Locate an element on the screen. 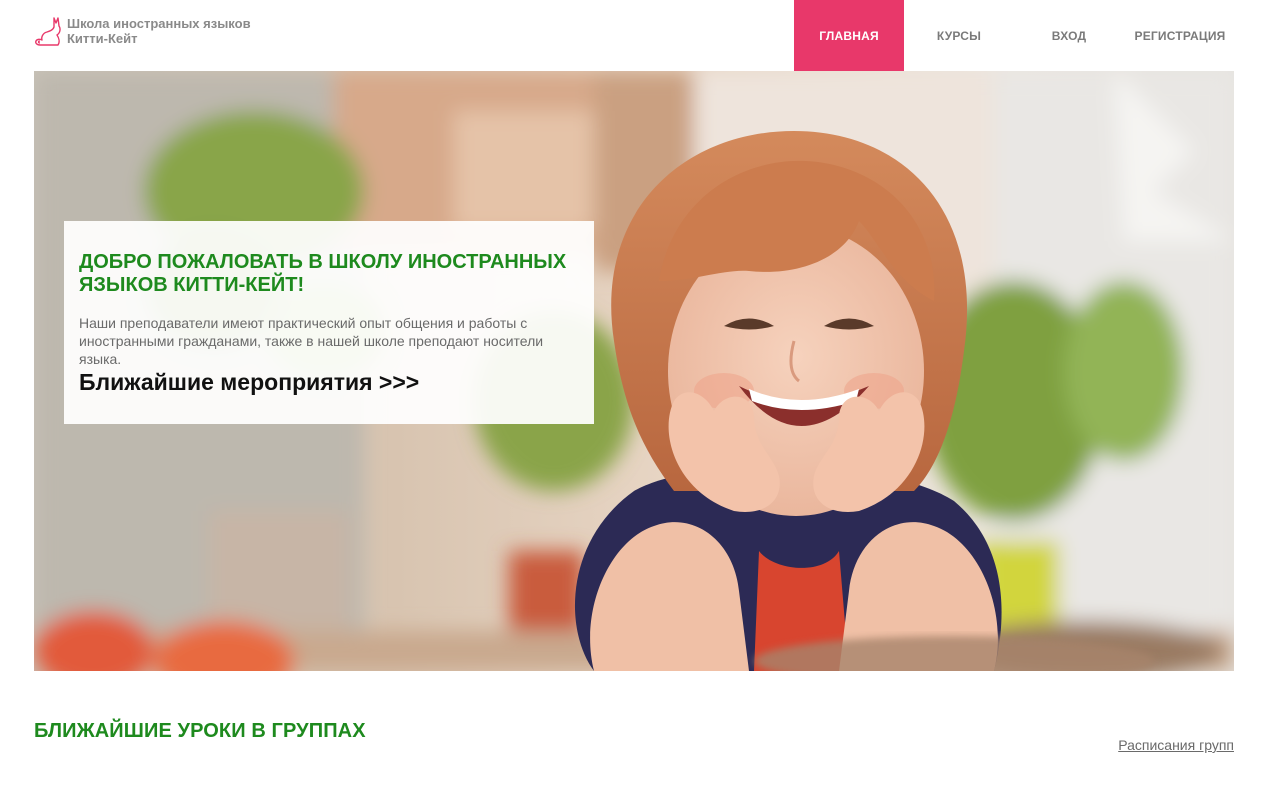 Image resolution: width=1273 pixels, height=791 pixels. logo-text: Школа иностранных языков Китти-Кейт is located at coordinates (159, 31).